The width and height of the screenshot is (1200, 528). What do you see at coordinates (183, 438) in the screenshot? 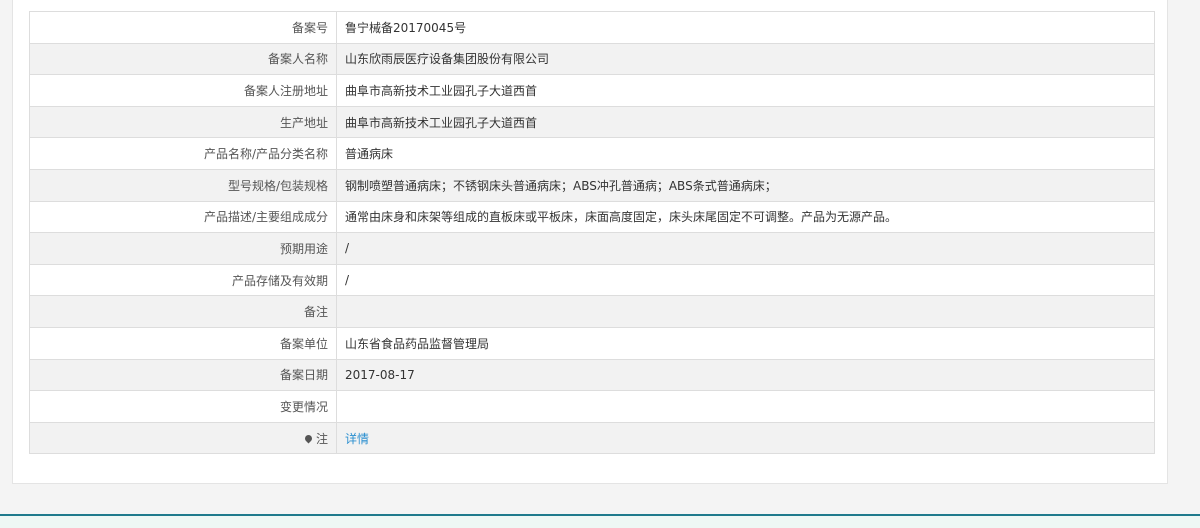
I see `label-note: 注` at bounding box center [183, 438].